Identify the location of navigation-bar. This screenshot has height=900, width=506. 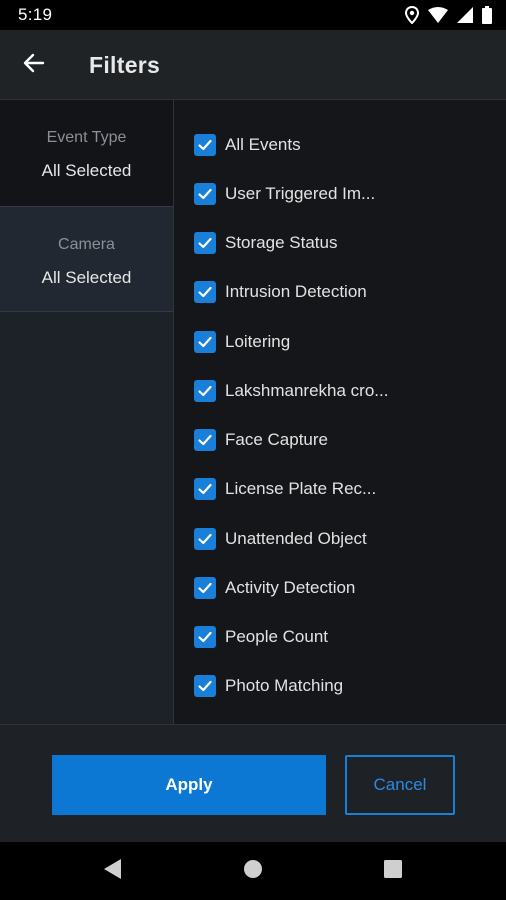
(253, 871).